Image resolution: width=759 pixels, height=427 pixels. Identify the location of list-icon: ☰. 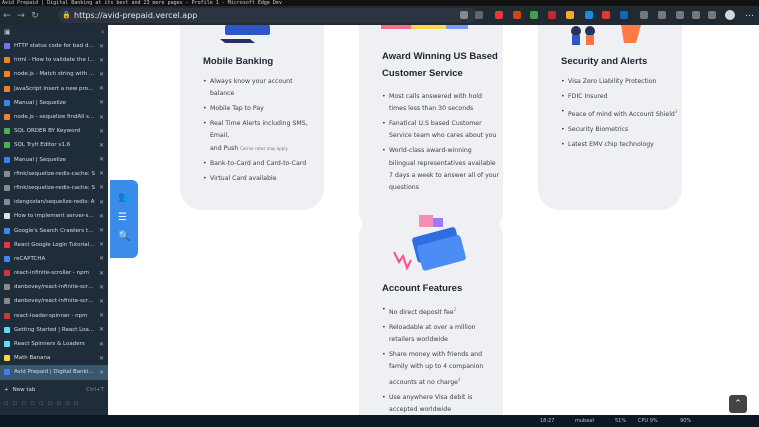
(122, 217).